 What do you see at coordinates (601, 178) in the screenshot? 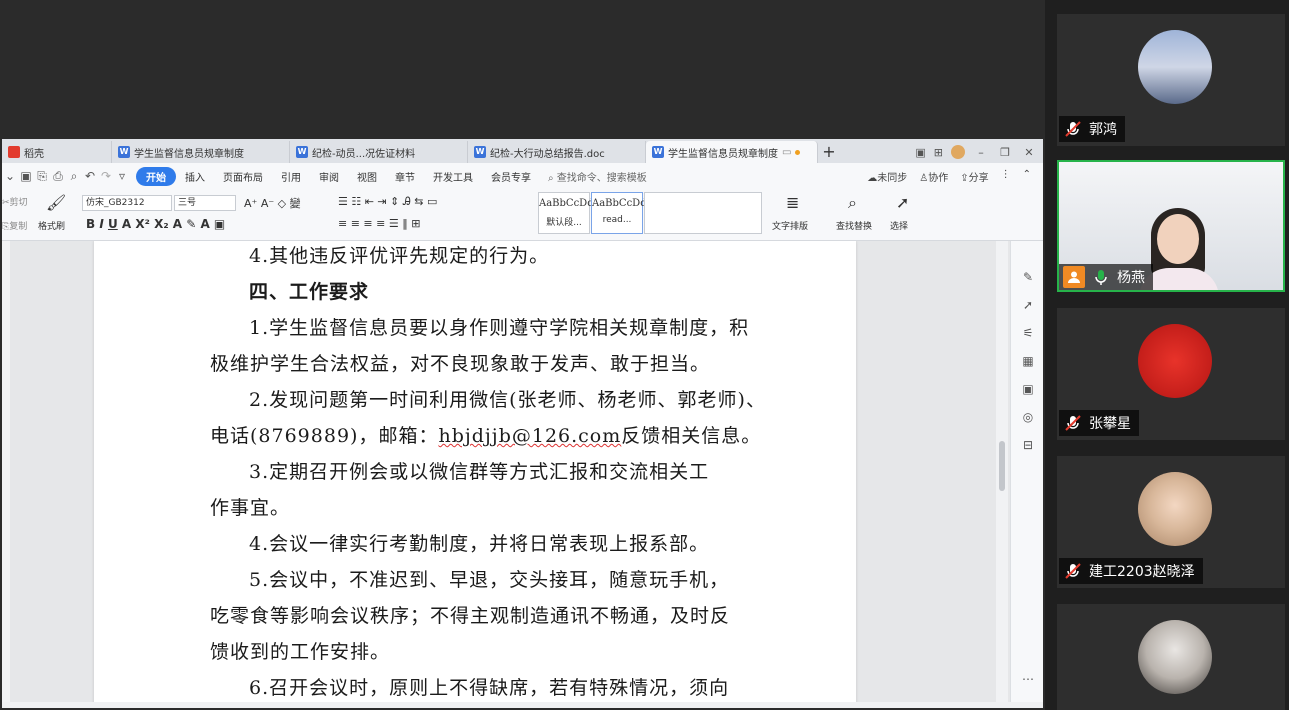
I see `command-search-label: 查找命令、搜索模板` at bounding box center [601, 178].